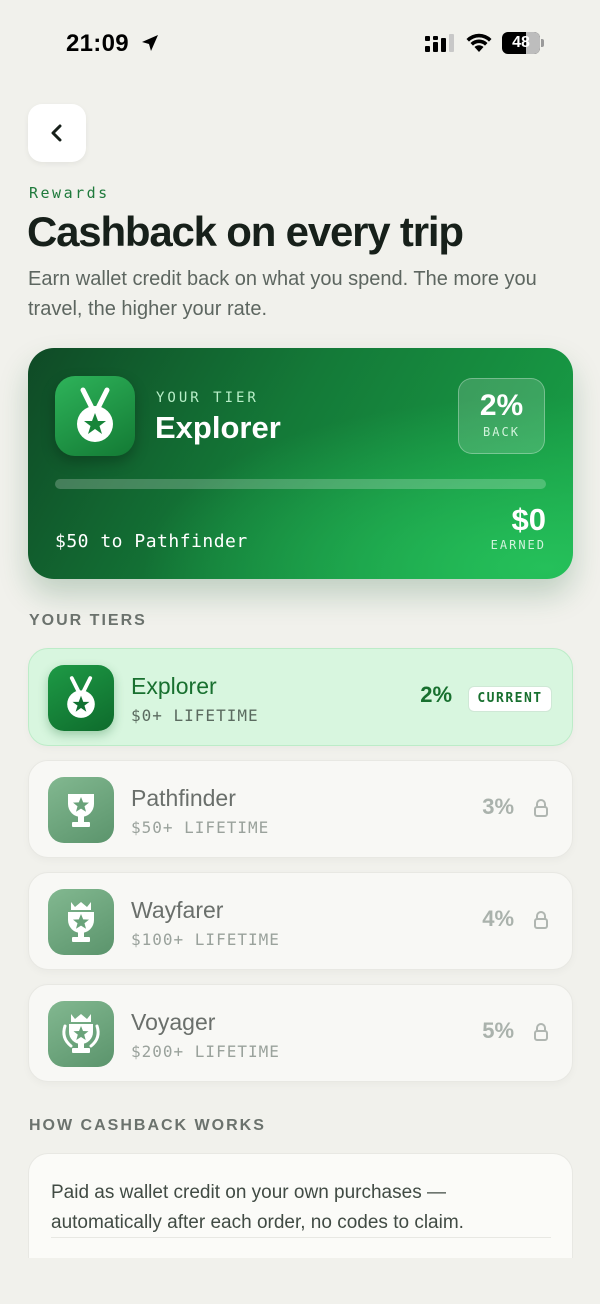 This screenshot has height=1304, width=600. I want to click on tier-row-voyager: Voyager $200+ LIFETIME 5%, so click(300, 1033).